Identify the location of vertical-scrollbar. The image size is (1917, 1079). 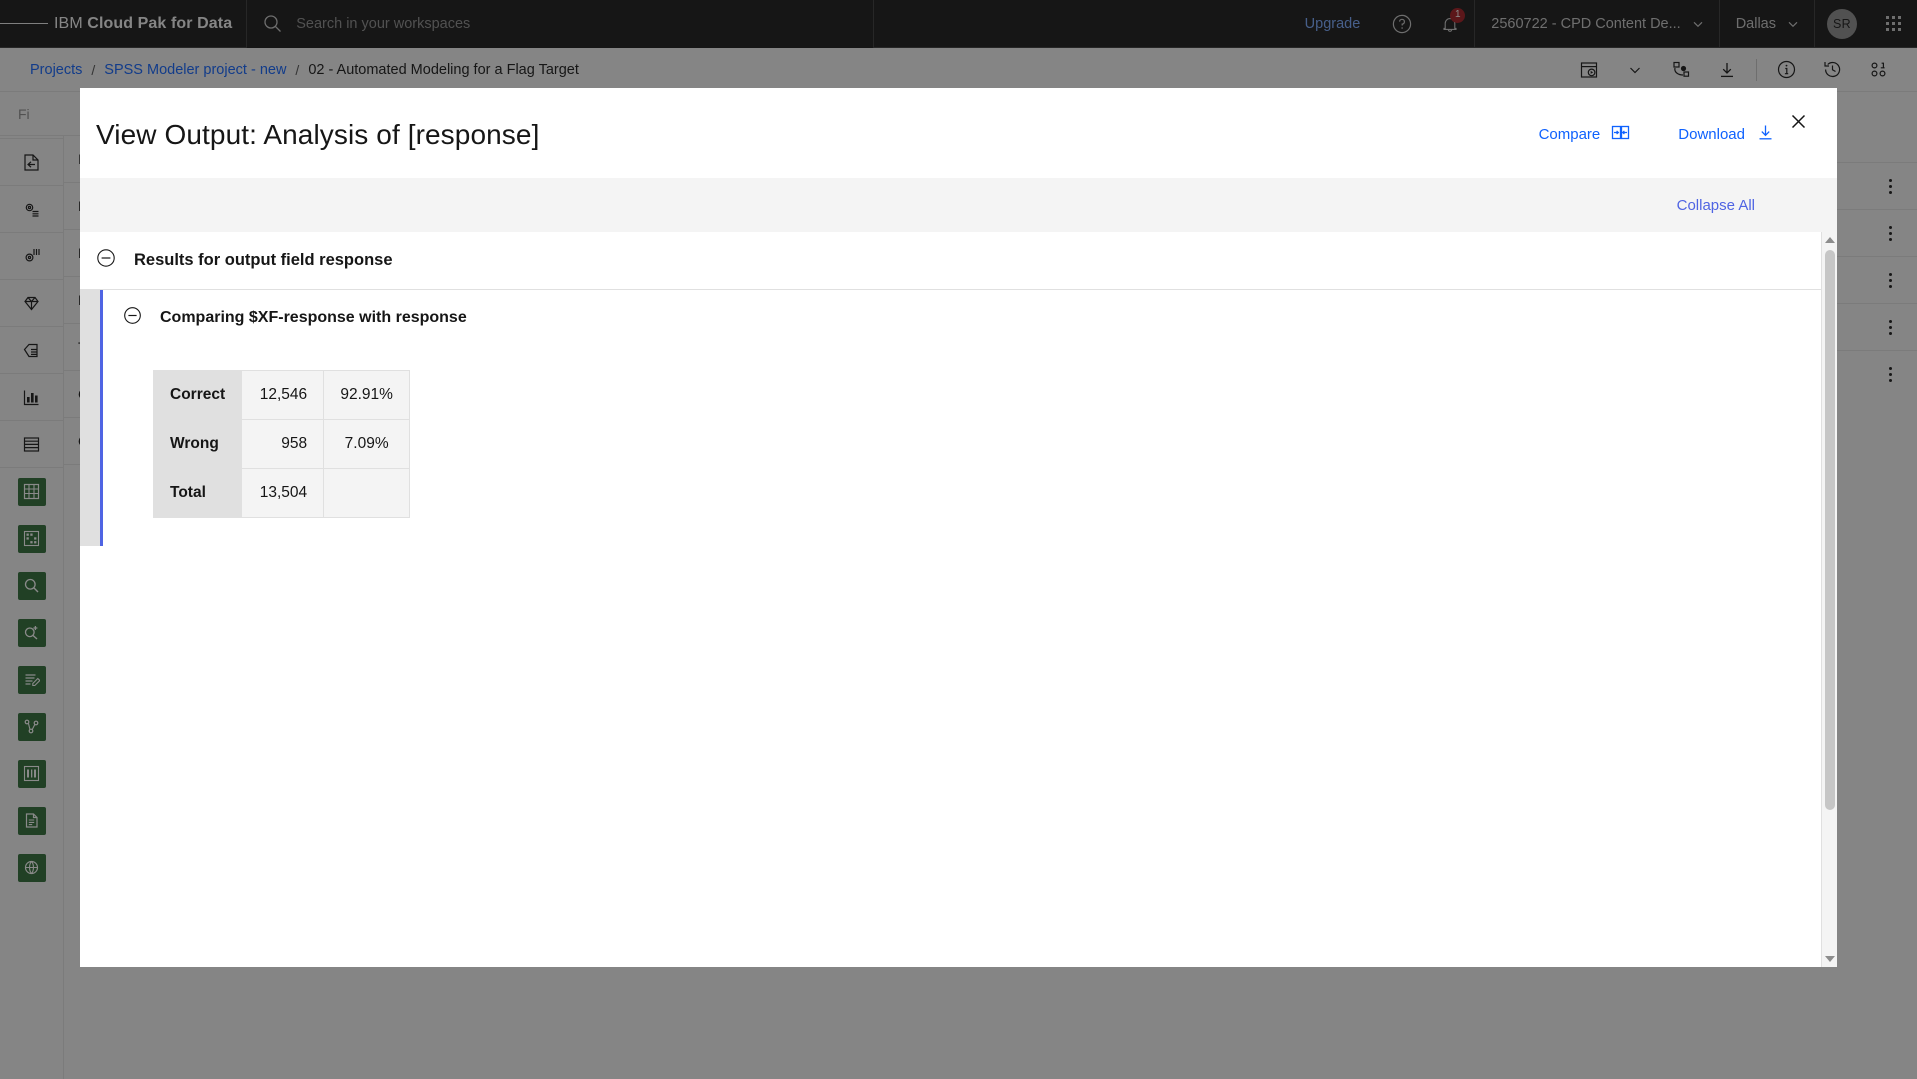
(1829, 599).